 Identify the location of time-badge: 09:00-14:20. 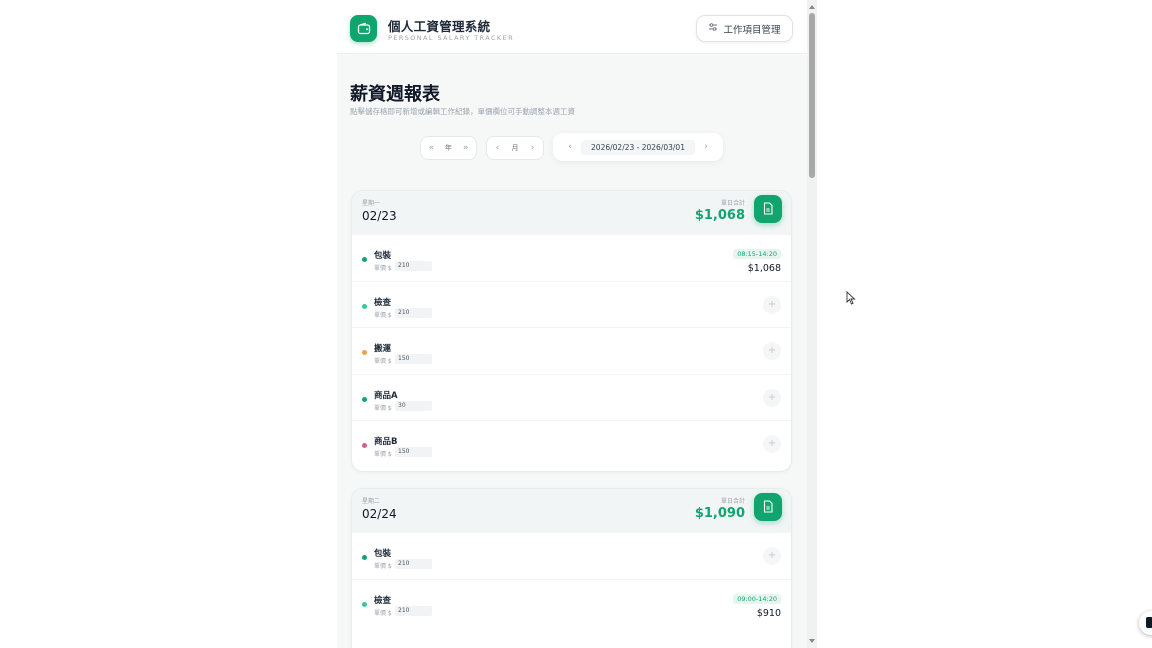
(757, 598).